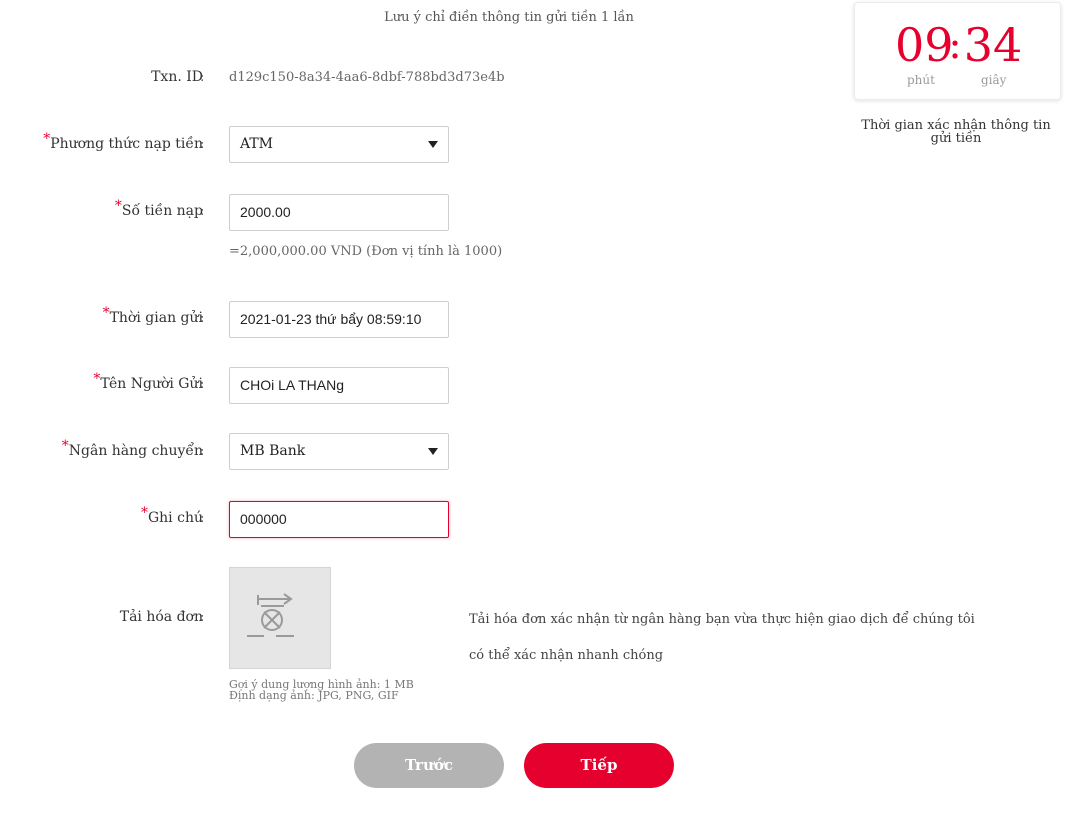 This screenshot has height=825, width=1075. What do you see at coordinates (956, 132) in the screenshot?
I see `timer-caption: Thời gian xác nhận thông tin gửi tiền` at bounding box center [956, 132].